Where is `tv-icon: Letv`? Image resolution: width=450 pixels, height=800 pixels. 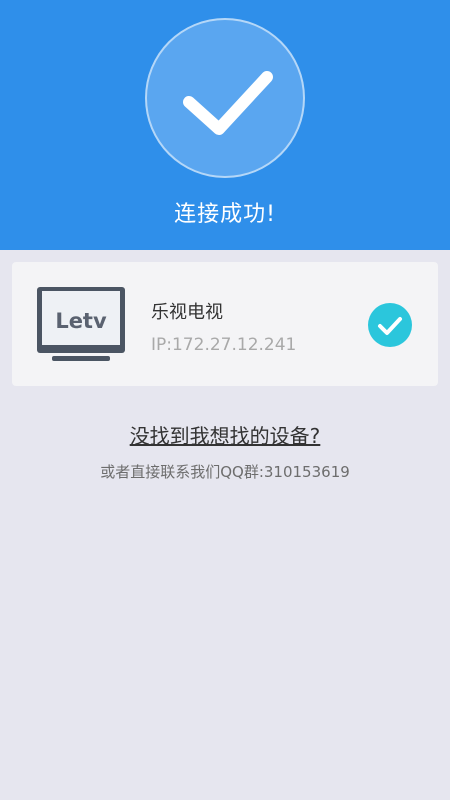 tv-icon: Letv is located at coordinates (81, 324).